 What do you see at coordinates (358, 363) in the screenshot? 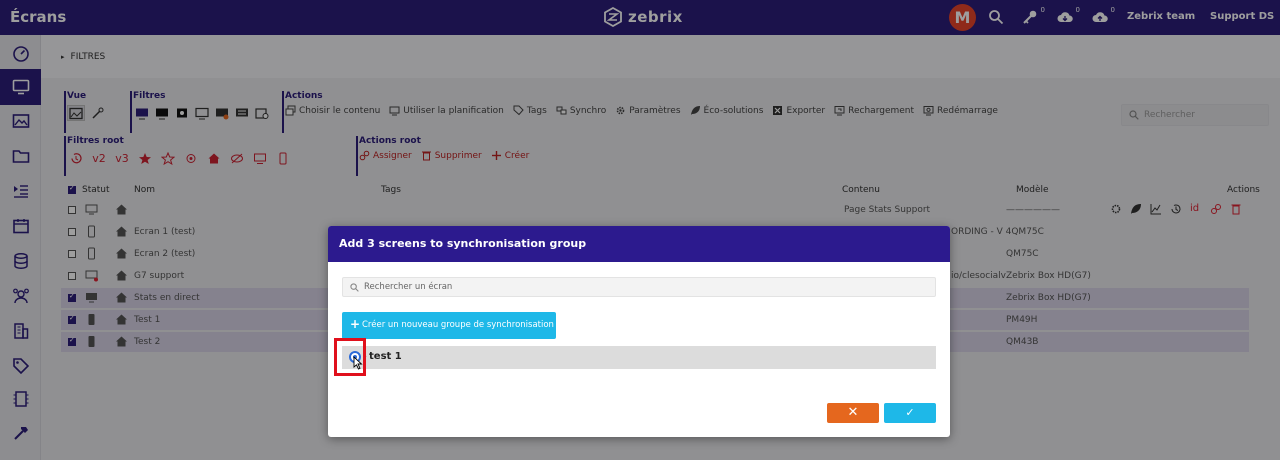
I see `mouse-cursor-icon` at bounding box center [358, 363].